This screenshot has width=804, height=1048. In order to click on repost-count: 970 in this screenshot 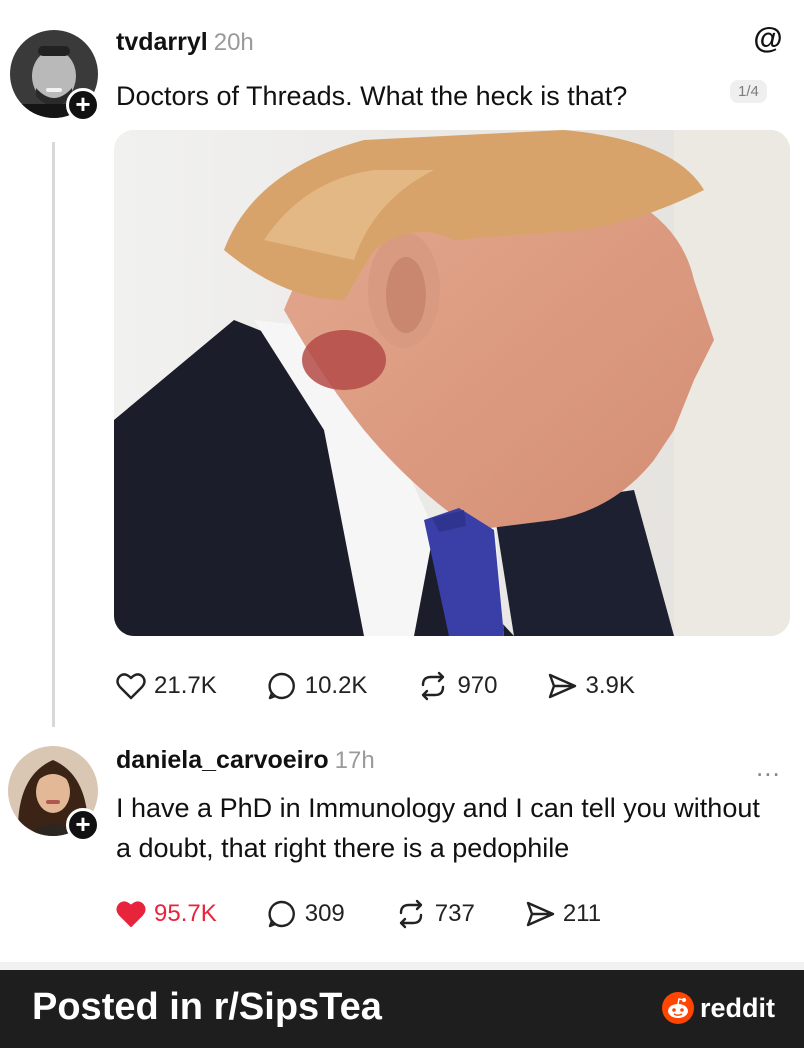, I will do `click(477, 685)`.